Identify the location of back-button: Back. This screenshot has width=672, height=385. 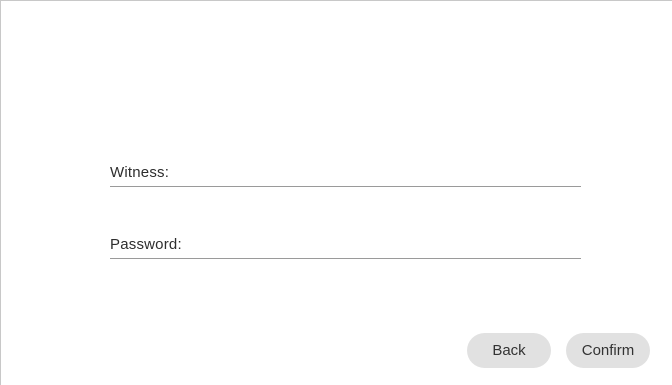
(509, 350).